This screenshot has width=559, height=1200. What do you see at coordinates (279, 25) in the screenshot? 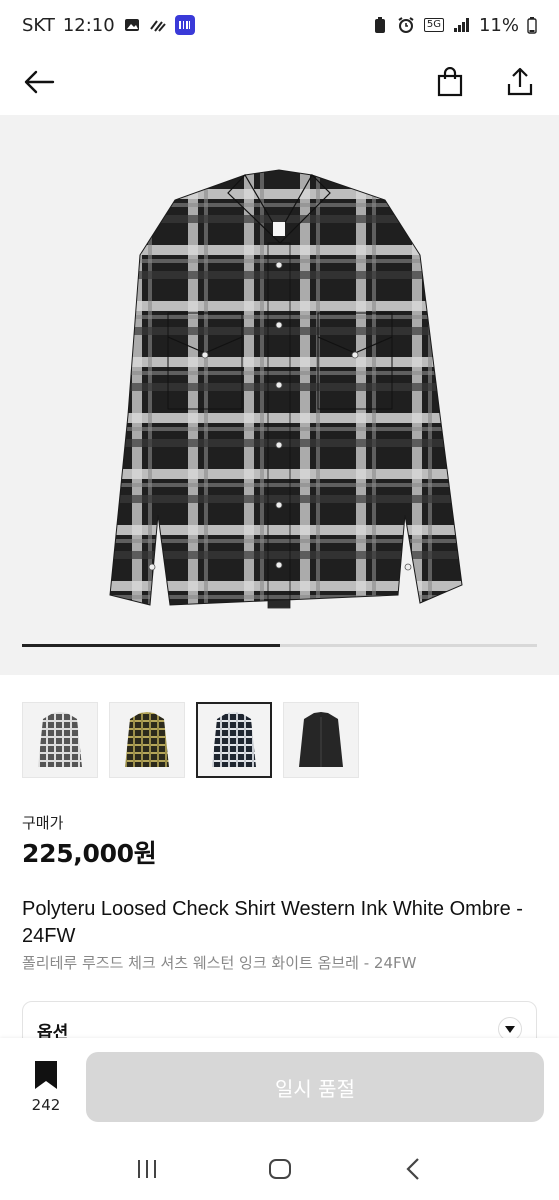
I see `status-bar: SKT 12:10 5G 11%` at bounding box center [279, 25].